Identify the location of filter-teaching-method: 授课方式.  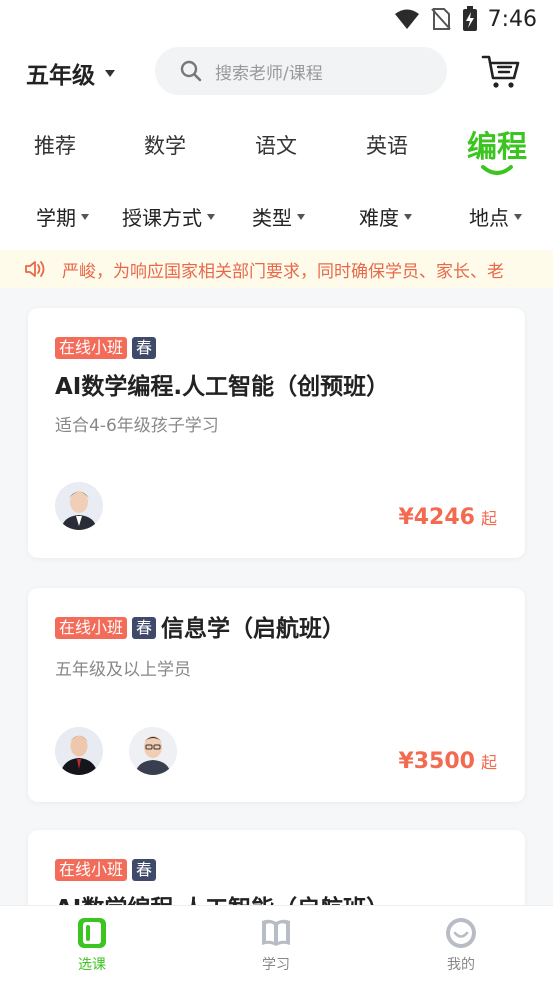
(168, 216).